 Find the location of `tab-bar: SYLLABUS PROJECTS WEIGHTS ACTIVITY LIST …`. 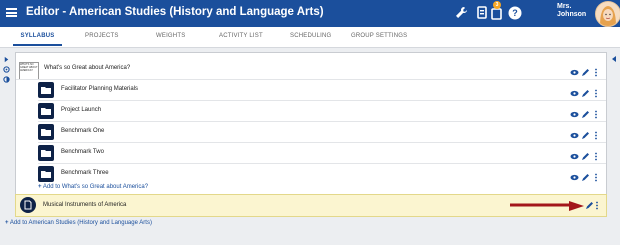

tab-bar: SYLLABUS PROJECTS WEIGHTS ACTIVITY LIST … is located at coordinates (310, 37).